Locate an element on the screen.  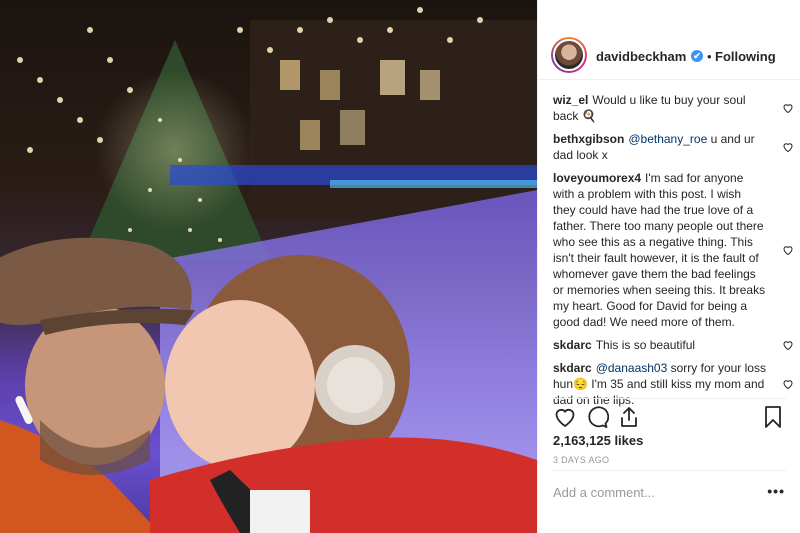
comment-username: wiz_el is located at coordinates (570, 100).